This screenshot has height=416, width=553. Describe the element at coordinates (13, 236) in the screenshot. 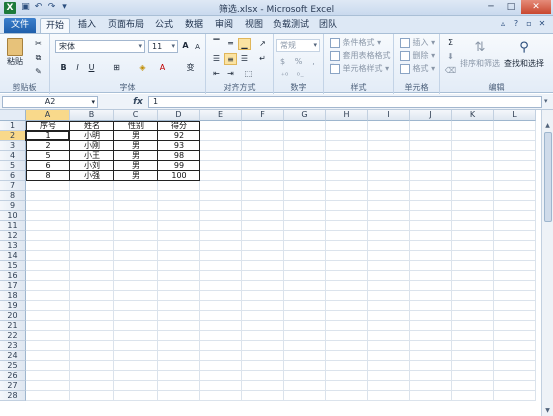

I see `row-header-12: 12` at that location.